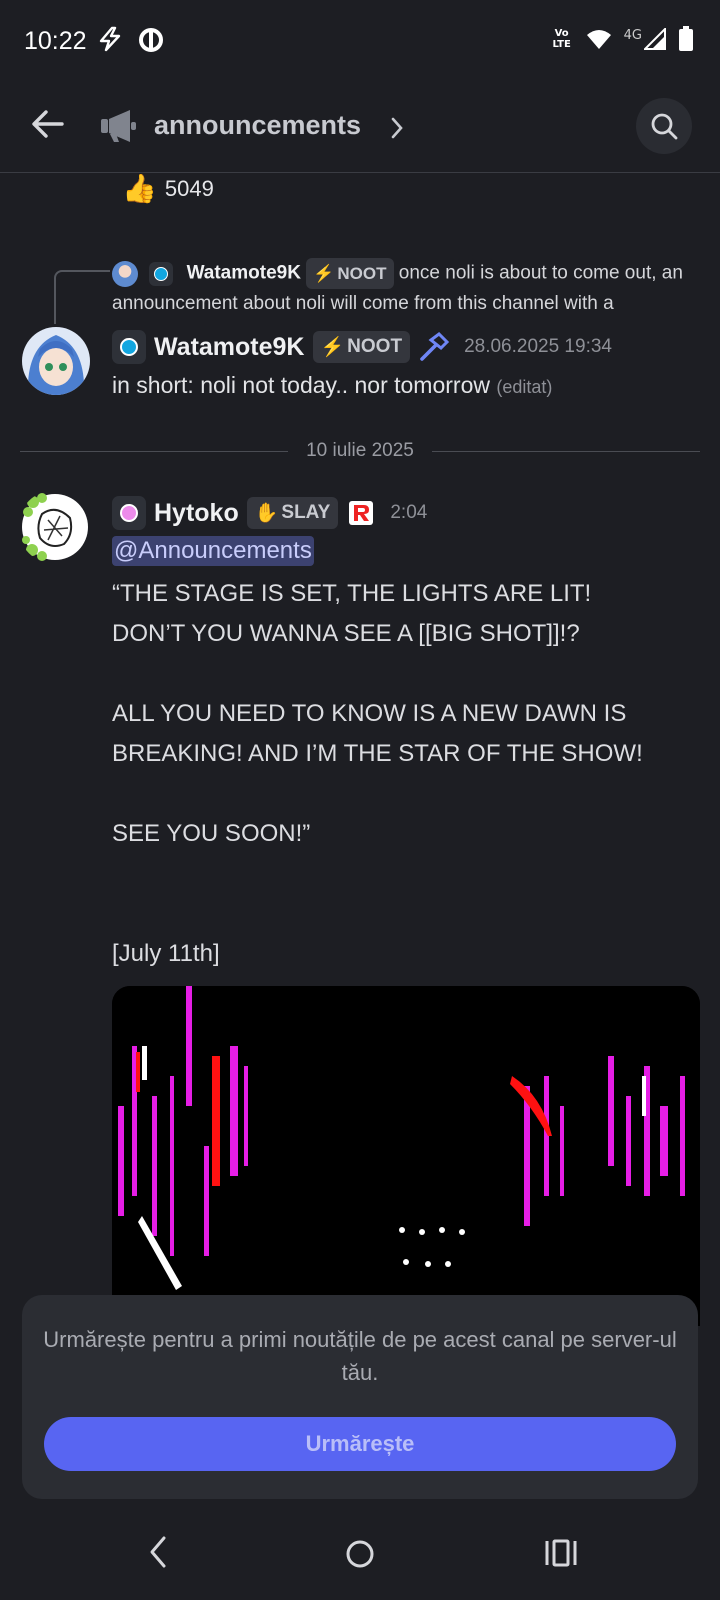 Image resolution: width=720 pixels, height=1600 pixels. Describe the element at coordinates (266, 513) in the screenshot. I see `slay-tag-icon: ✋` at that location.